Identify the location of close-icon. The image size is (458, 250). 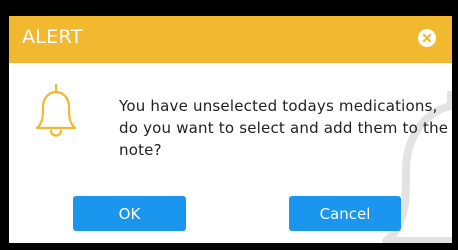
(427, 38).